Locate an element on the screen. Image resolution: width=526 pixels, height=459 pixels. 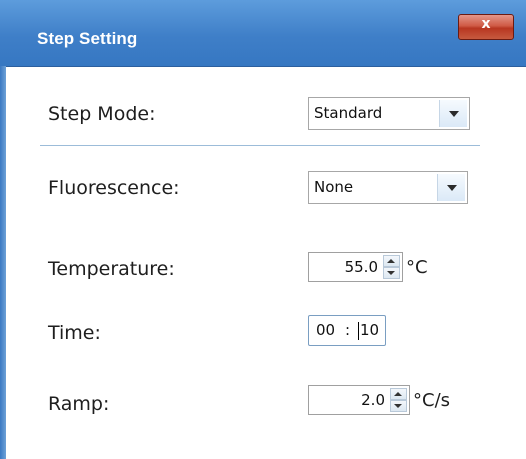
temperature-label: Temperature: is located at coordinates (111, 269).